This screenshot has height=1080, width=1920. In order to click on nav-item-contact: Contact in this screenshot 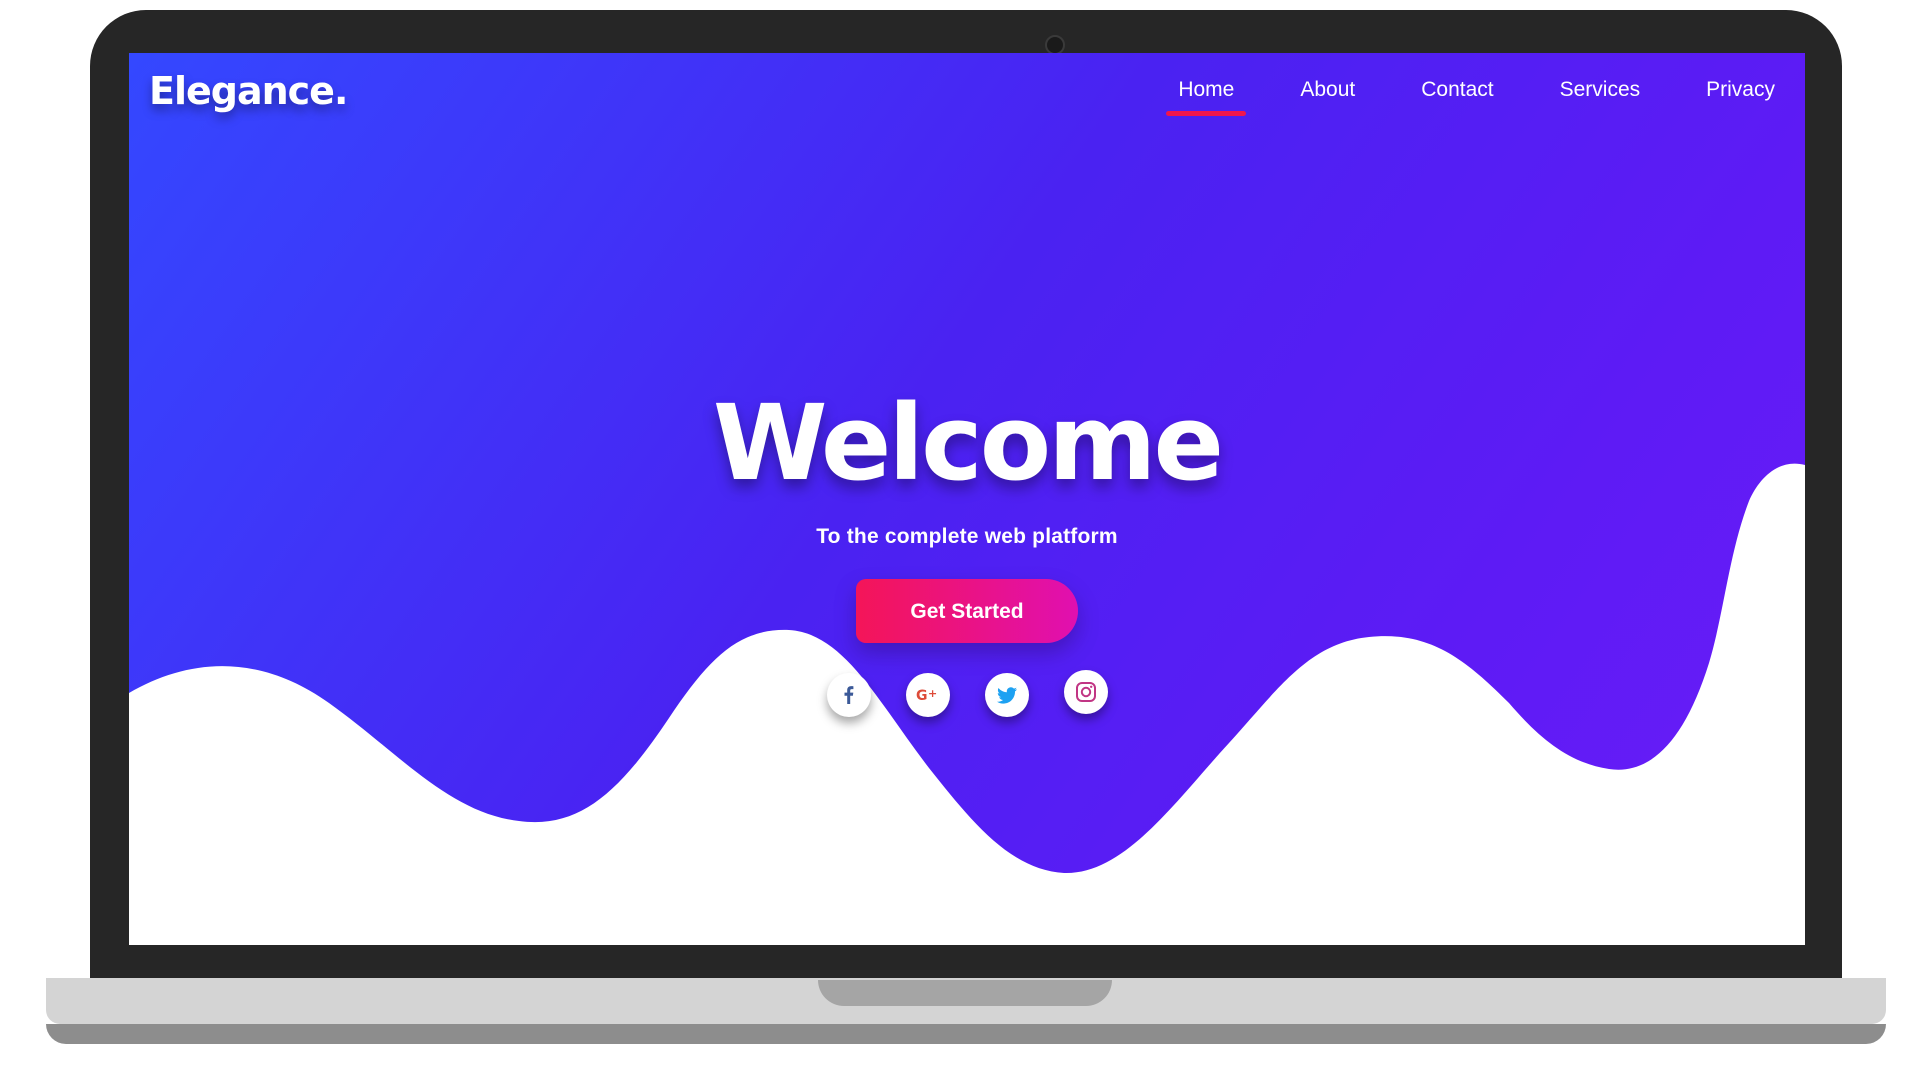, I will do `click(1457, 95)`.